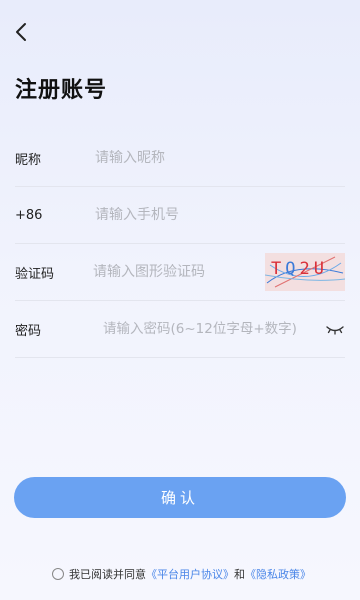  I want to click on captcha-char: 2, so click(306, 269).